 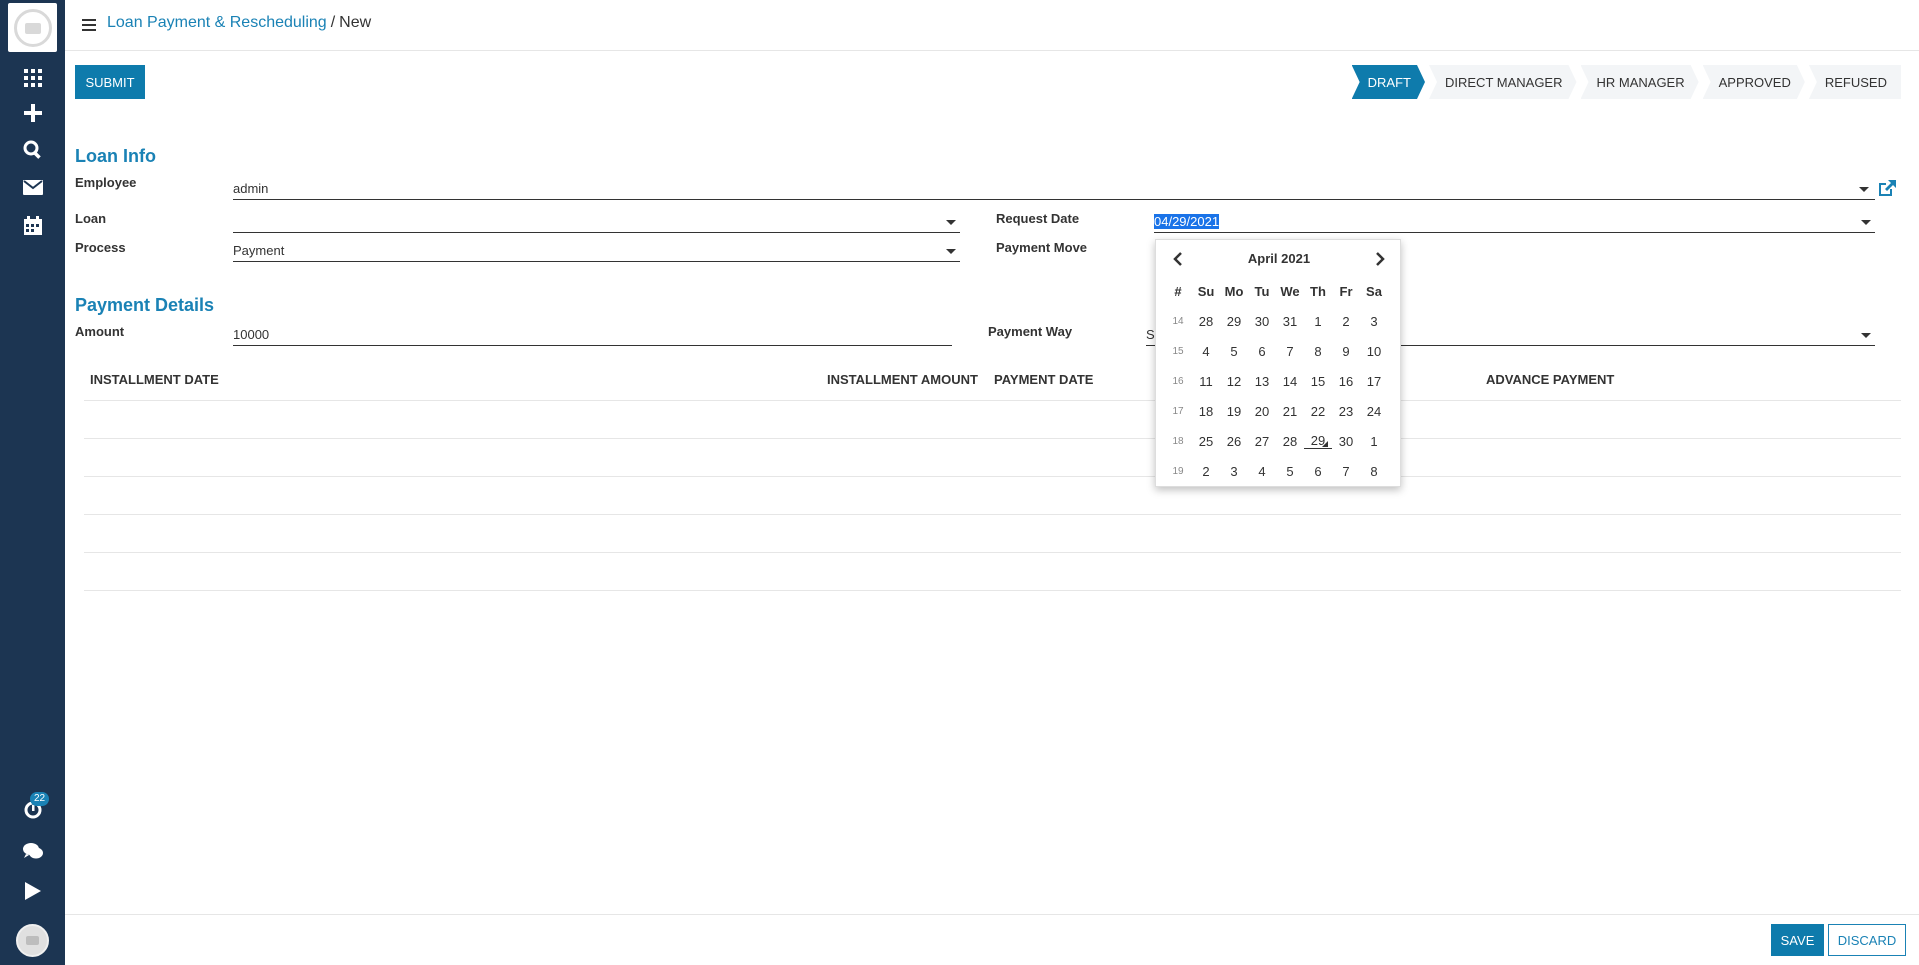 I want to click on breadcrumb-parent-link: Loan Payment & Rescheduling, so click(x=217, y=22).